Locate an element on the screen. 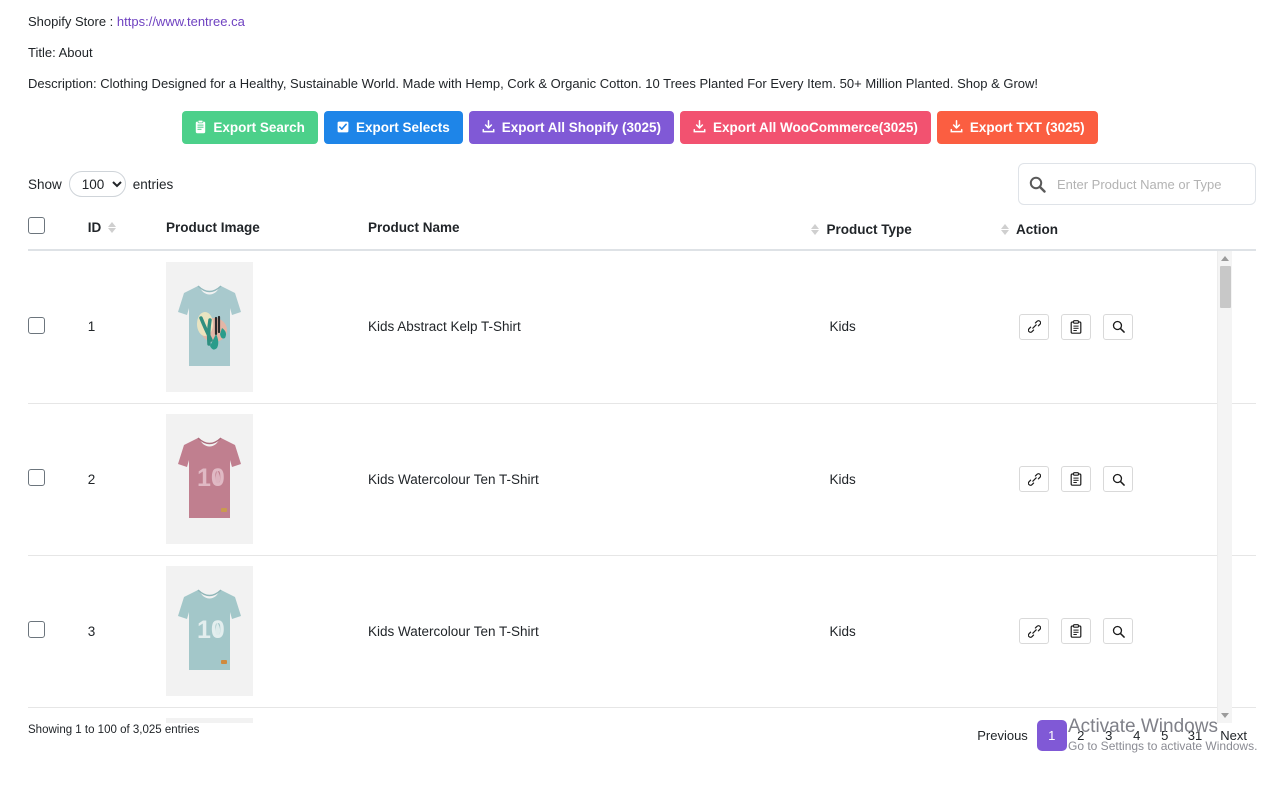  export-search-button: Export Search is located at coordinates (250, 127).